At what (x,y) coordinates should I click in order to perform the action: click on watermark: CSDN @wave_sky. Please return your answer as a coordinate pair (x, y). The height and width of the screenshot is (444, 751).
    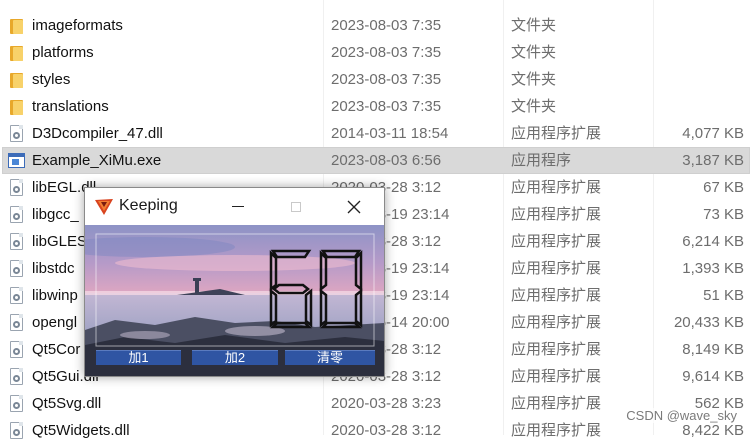
    Looking at the image, I should click on (681, 415).